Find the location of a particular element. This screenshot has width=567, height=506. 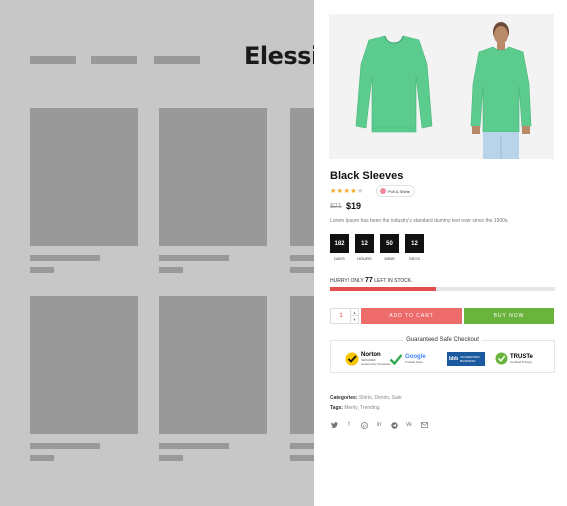

countdown-label: HOURS is located at coordinates (364, 258).